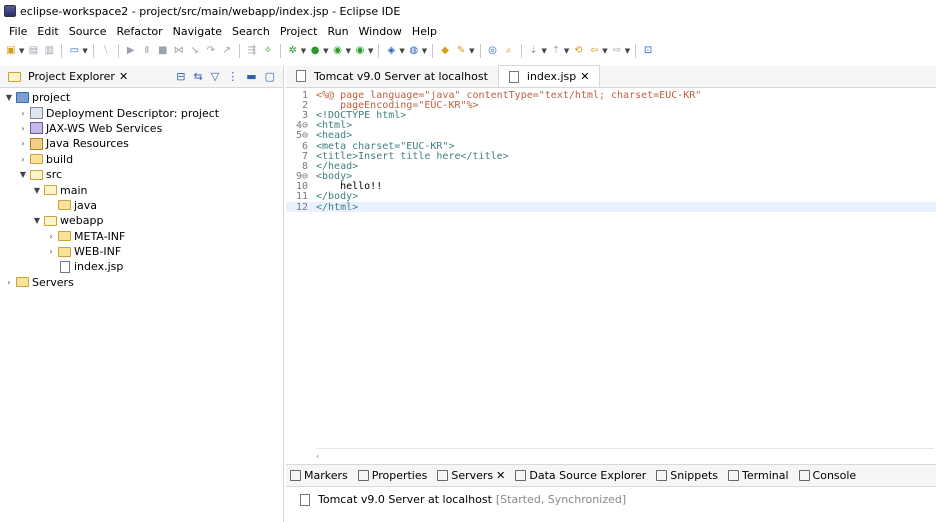 The height and width of the screenshot is (522, 936). What do you see at coordinates (106, 51) in the screenshot?
I see `skip-breakpoints-icon: ⧹` at bounding box center [106, 51].